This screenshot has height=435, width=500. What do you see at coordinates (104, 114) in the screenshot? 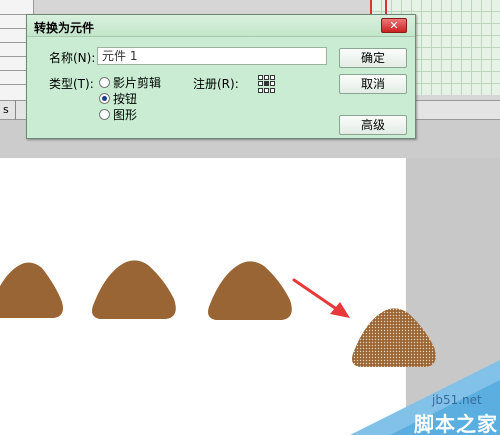
I see `radio-graphic` at bounding box center [104, 114].